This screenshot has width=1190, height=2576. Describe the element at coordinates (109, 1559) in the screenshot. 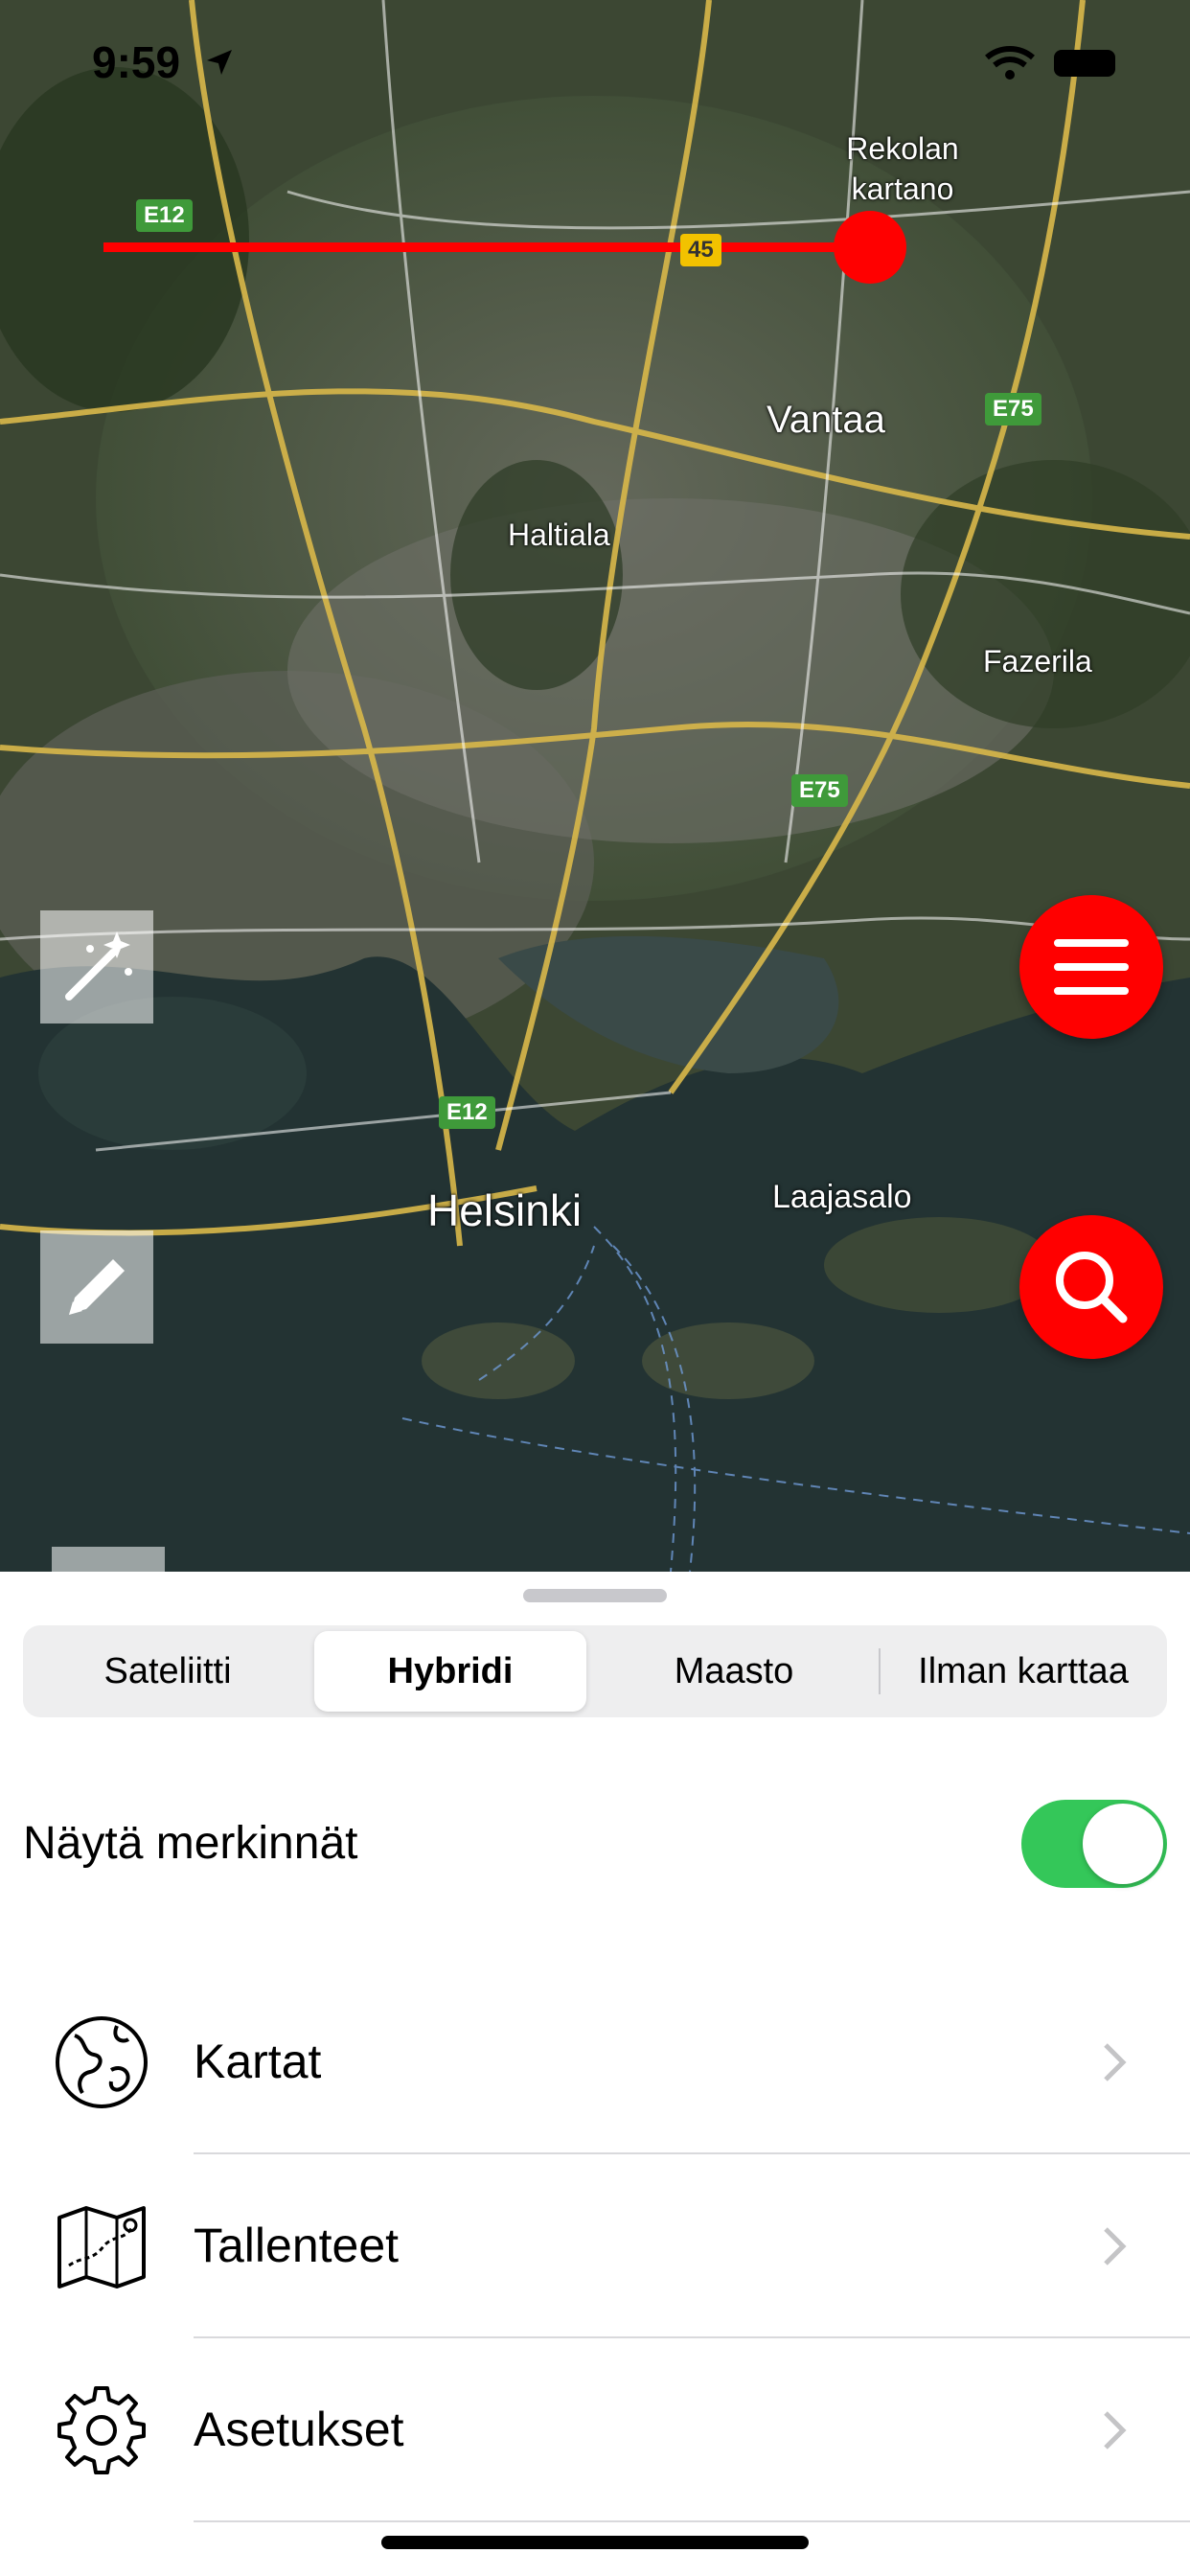

I see `map-tool-tab` at that location.